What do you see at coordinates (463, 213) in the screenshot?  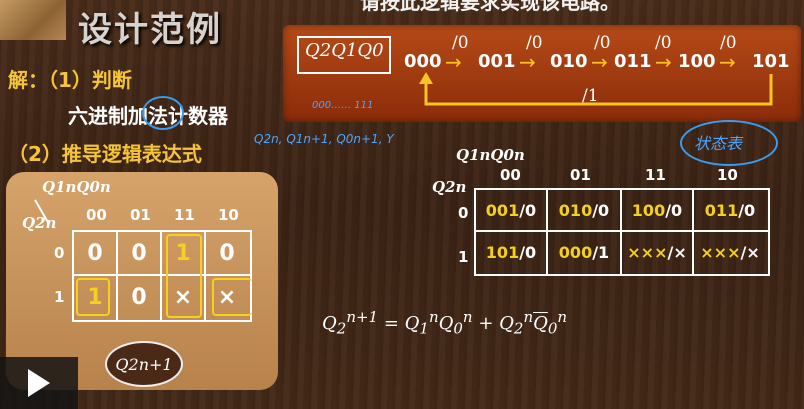 I see `rkmap-row-header: 0` at bounding box center [463, 213].